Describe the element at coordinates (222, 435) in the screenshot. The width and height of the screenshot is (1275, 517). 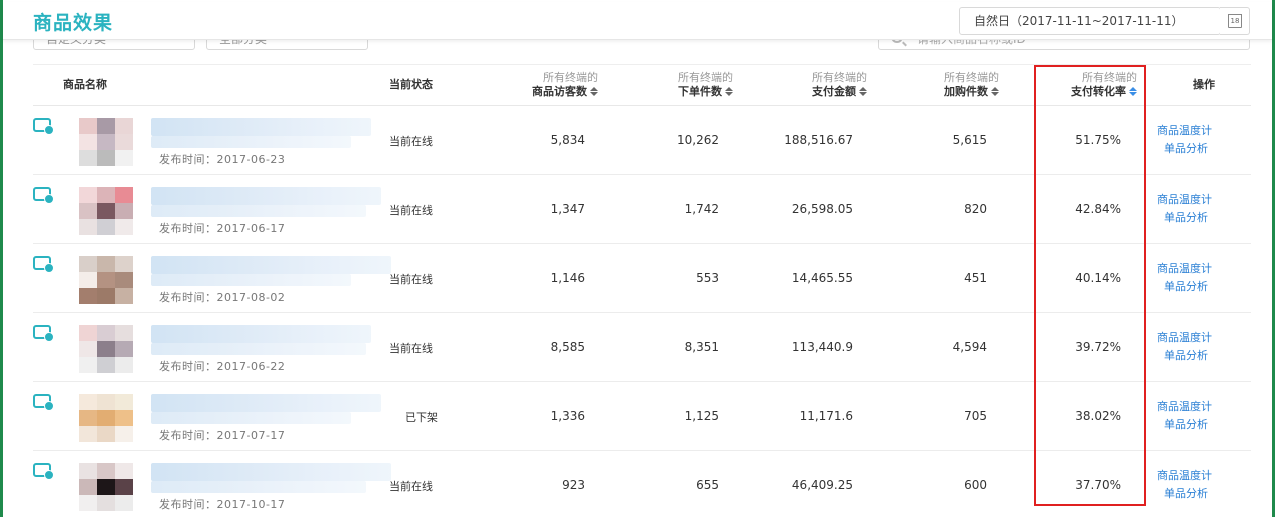
I see `publish-date: 发布时间：2017-07-17` at that location.